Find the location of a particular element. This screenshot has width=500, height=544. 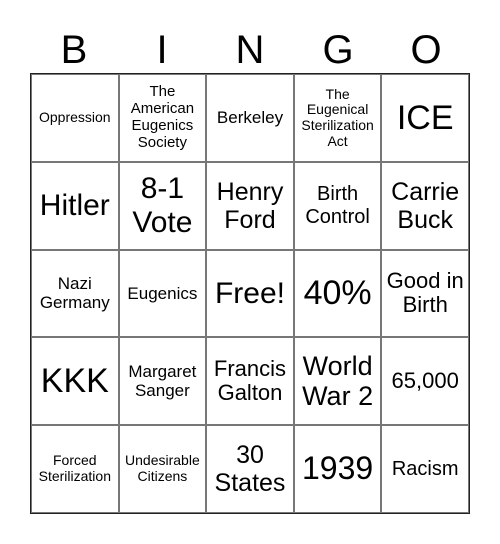

bingo-cell: The Eugenical Sterilization Act is located at coordinates (337, 118).